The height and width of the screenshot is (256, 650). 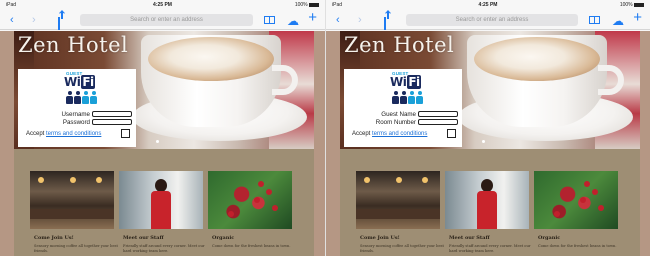 I want to click on room-number-label: Room Number, so click(x=395, y=122).